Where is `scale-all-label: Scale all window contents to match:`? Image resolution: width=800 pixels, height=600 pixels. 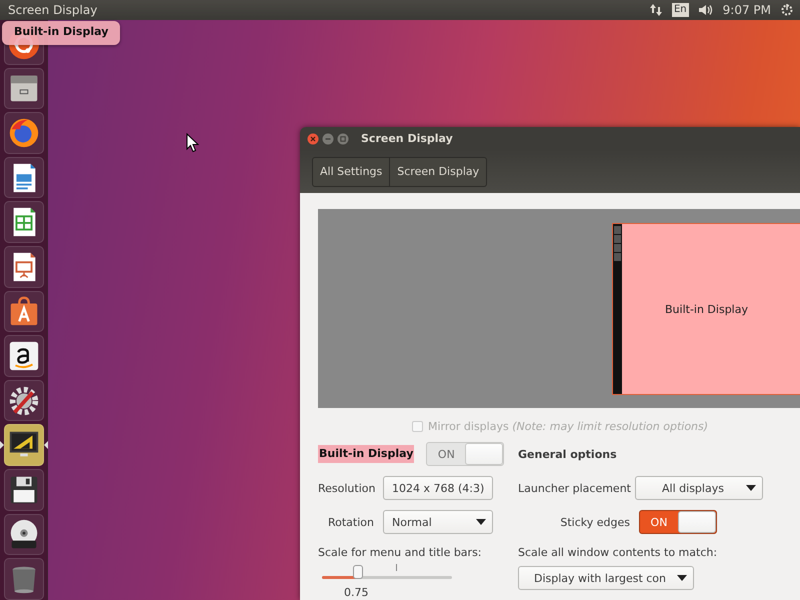
scale-all-label: Scale all window contents to match: is located at coordinates (618, 552).